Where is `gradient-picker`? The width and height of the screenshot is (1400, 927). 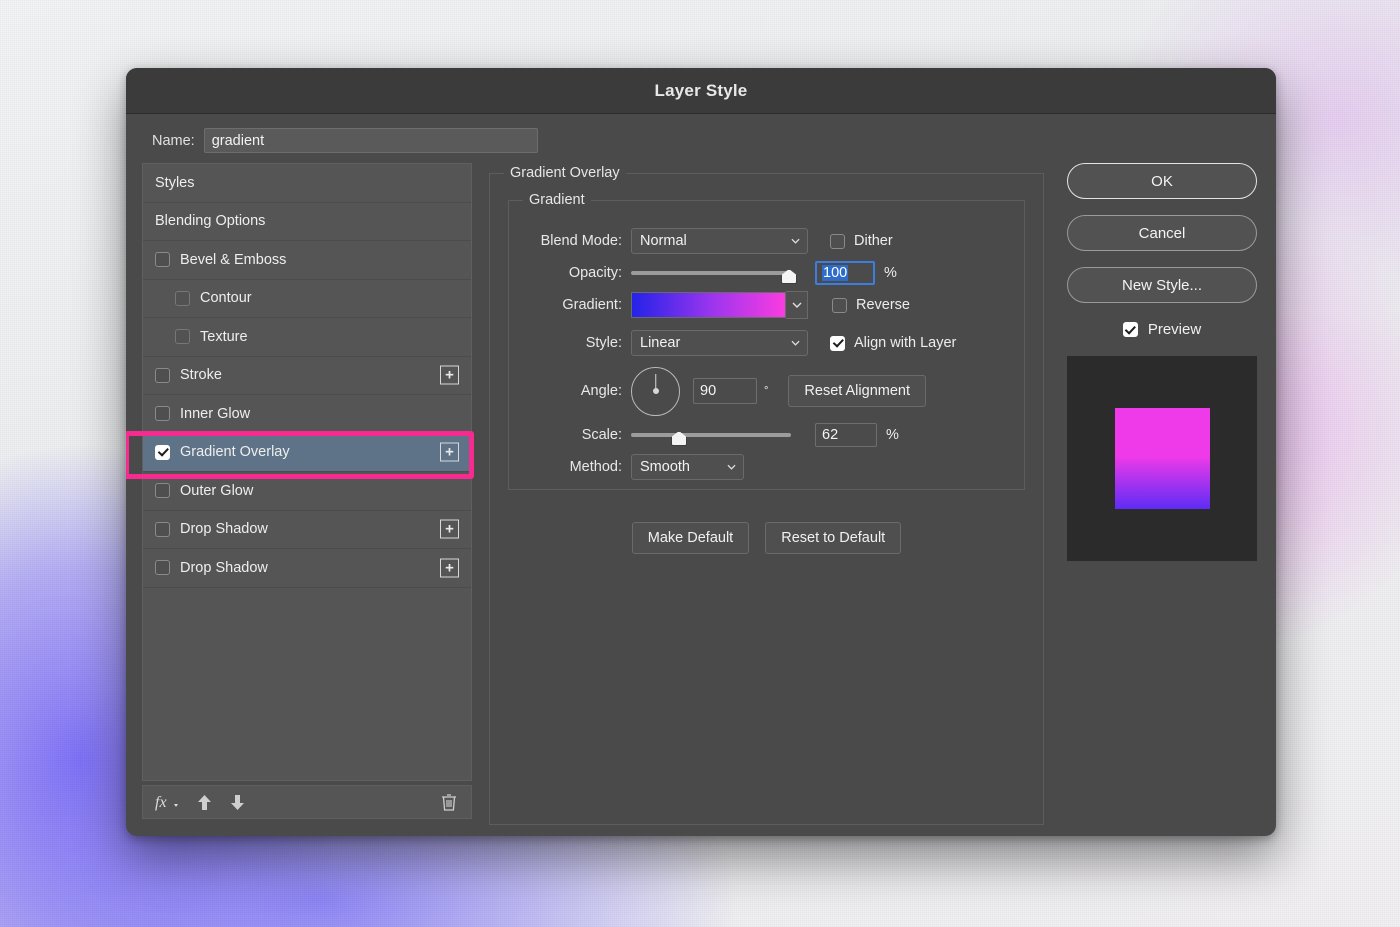 gradient-picker is located at coordinates (719, 305).